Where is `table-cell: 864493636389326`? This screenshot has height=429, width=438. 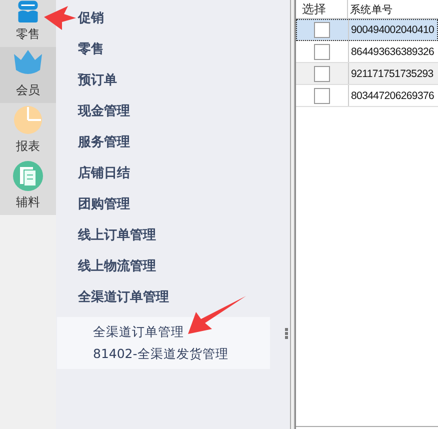 table-cell: 864493636389326 is located at coordinates (392, 51).